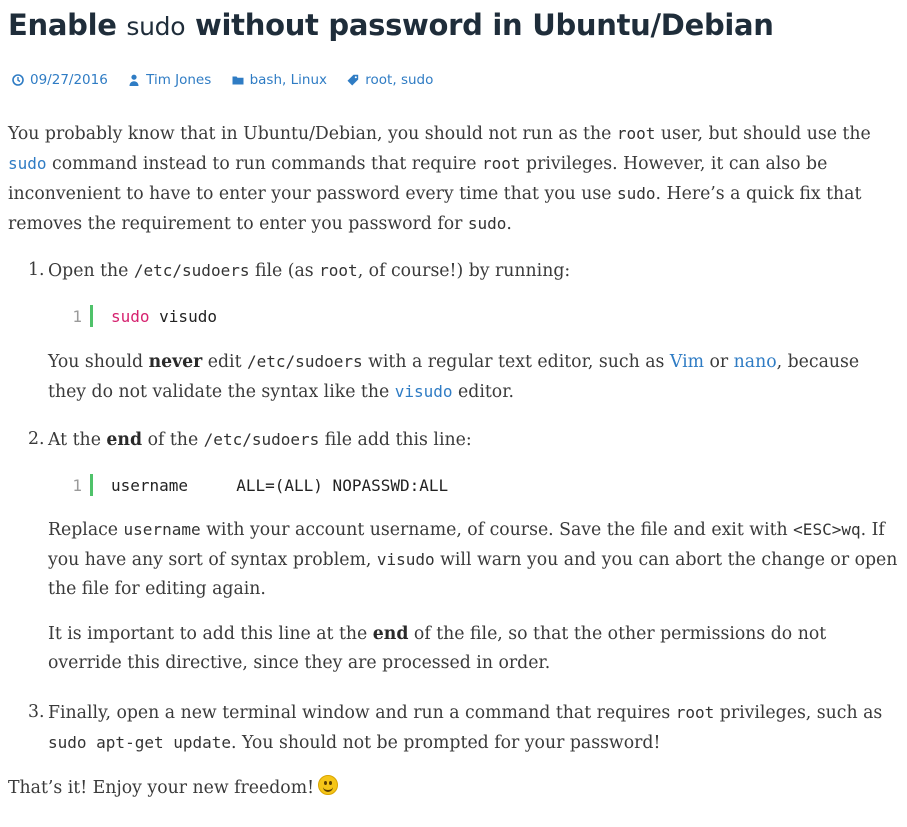 The image size is (907, 827). Describe the element at coordinates (405, 559) in the screenshot. I see `code-visudo: visudo` at that location.